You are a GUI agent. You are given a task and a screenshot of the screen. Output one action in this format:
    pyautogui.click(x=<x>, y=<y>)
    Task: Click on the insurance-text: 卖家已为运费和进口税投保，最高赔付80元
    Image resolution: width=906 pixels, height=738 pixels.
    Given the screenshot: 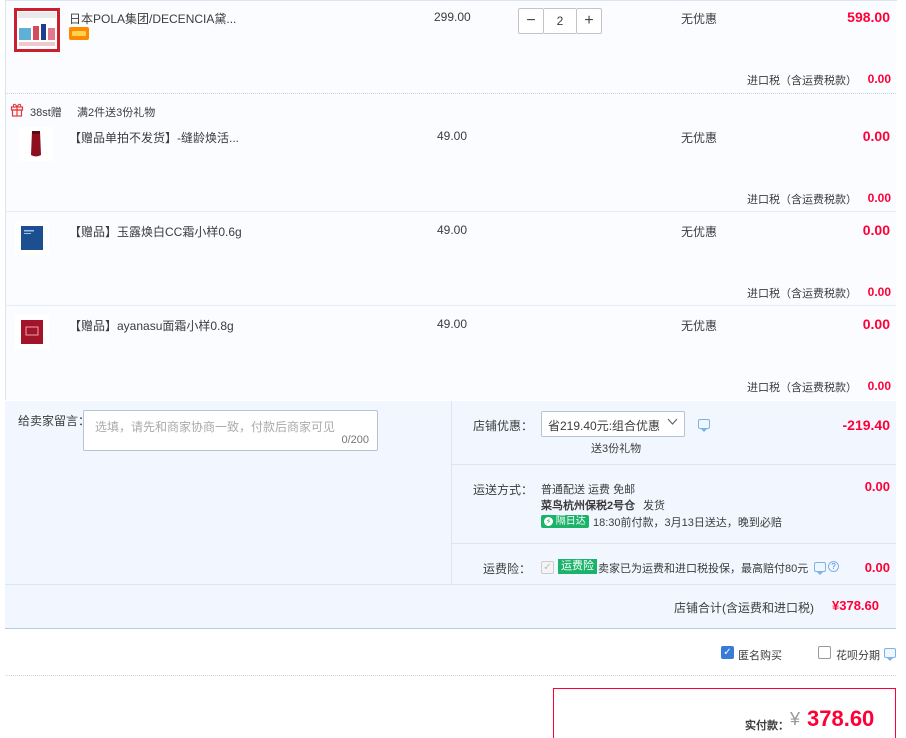 What is the action you would take?
    pyautogui.click(x=703, y=569)
    